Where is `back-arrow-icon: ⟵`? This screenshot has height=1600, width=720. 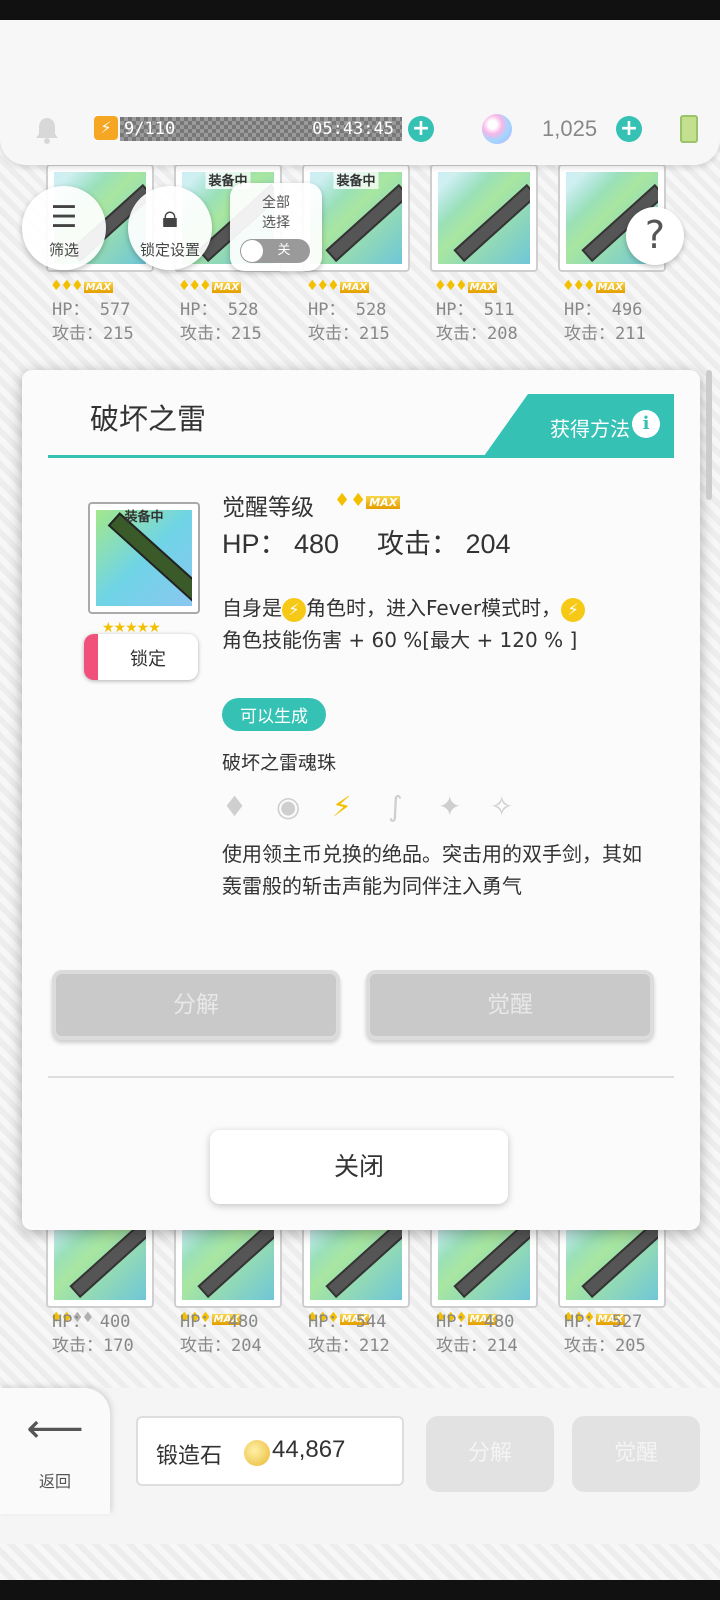
back-arrow-icon: ⟵ is located at coordinates (55, 1429).